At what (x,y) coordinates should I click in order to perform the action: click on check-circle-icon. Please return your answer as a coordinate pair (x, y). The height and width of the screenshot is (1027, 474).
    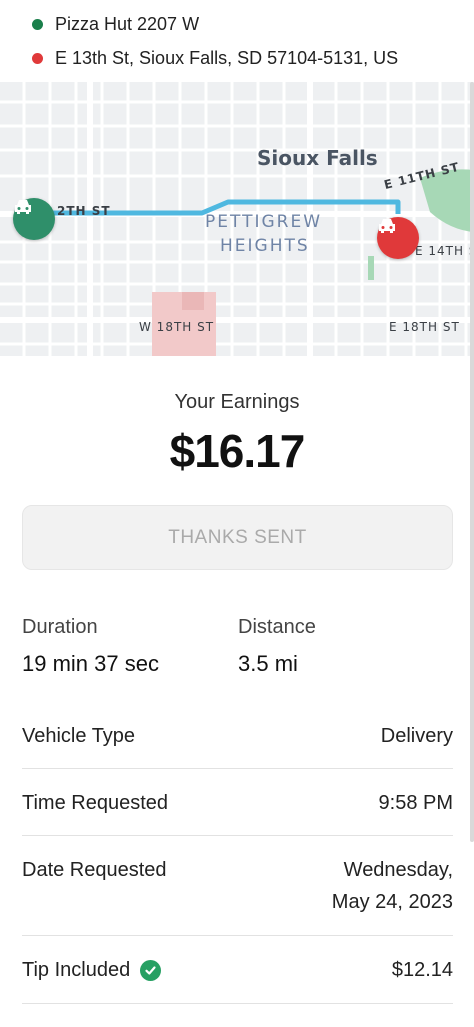
    Looking at the image, I should click on (151, 970).